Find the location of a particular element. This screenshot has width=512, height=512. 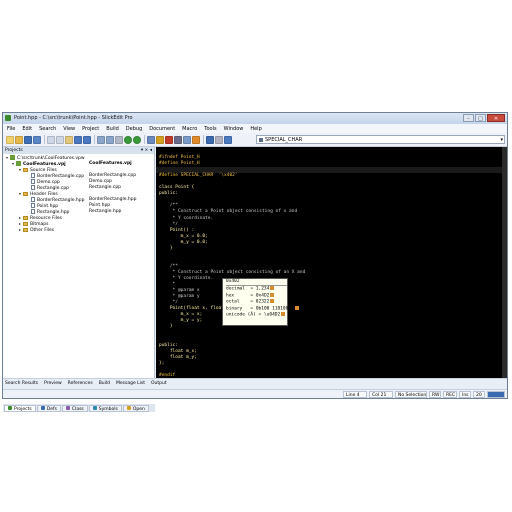

menu-view: View is located at coordinates (69, 129).